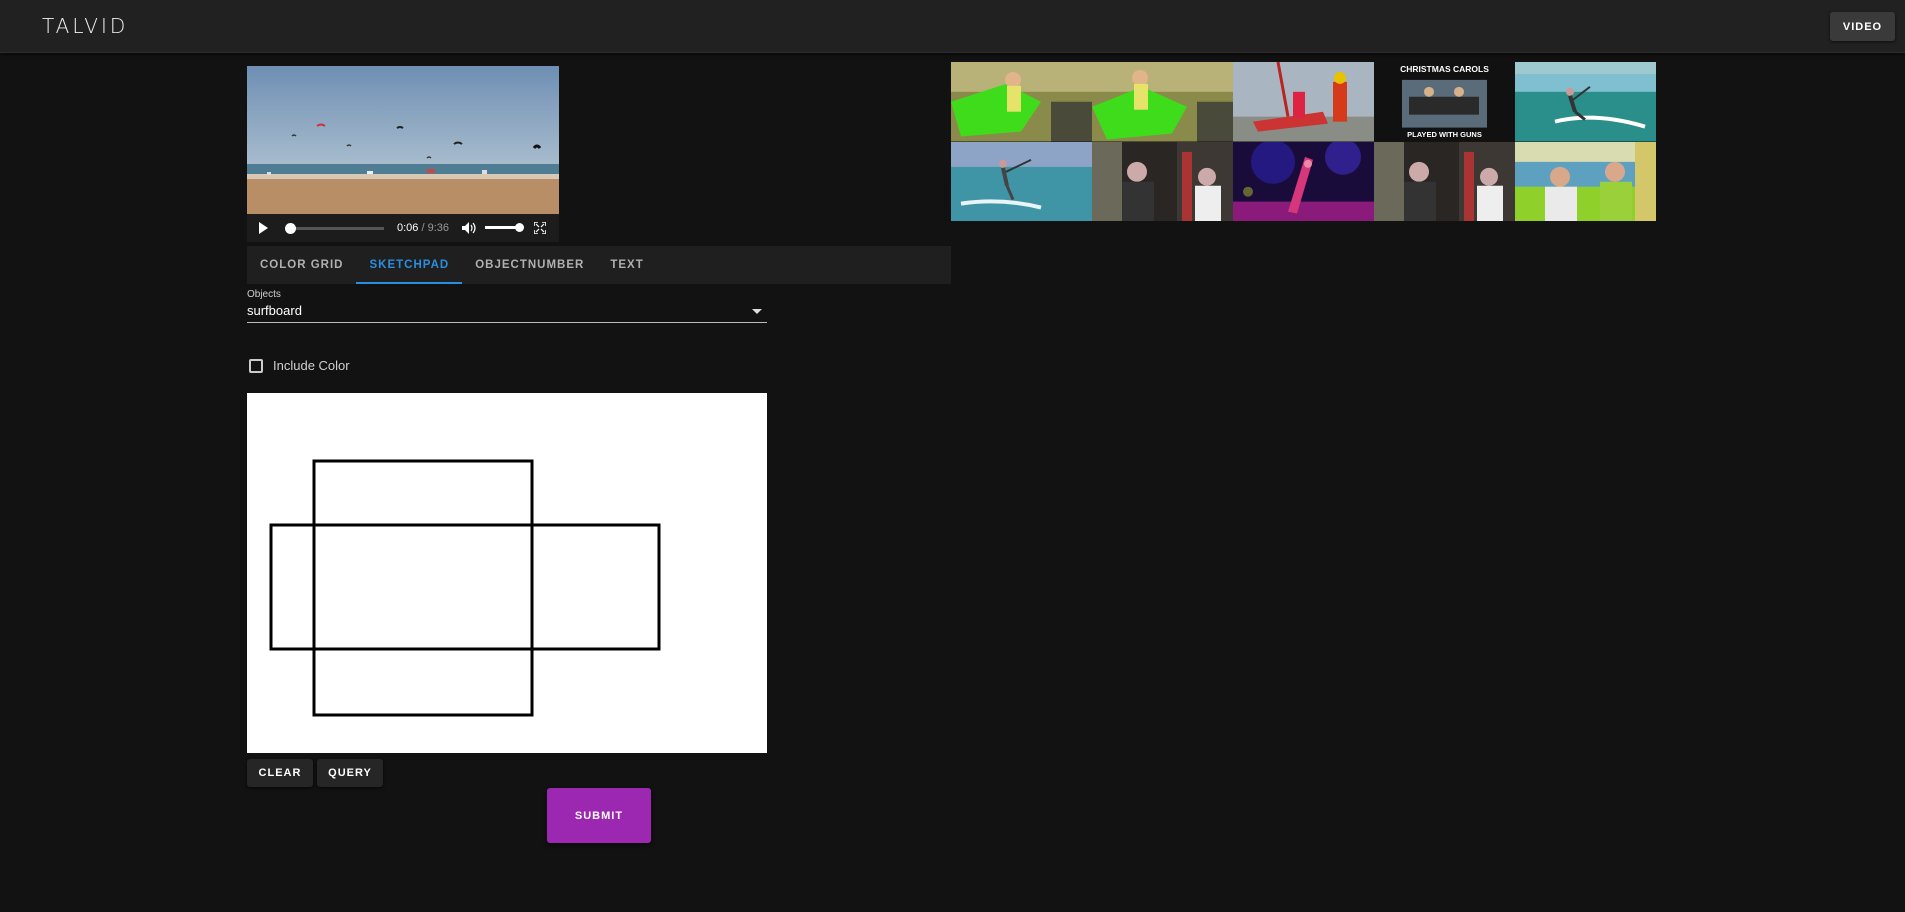  What do you see at coordinates (465, 587) in the screenshot?
I see `sketch-rectangle-horizontal` at bounding box center [465, 587].